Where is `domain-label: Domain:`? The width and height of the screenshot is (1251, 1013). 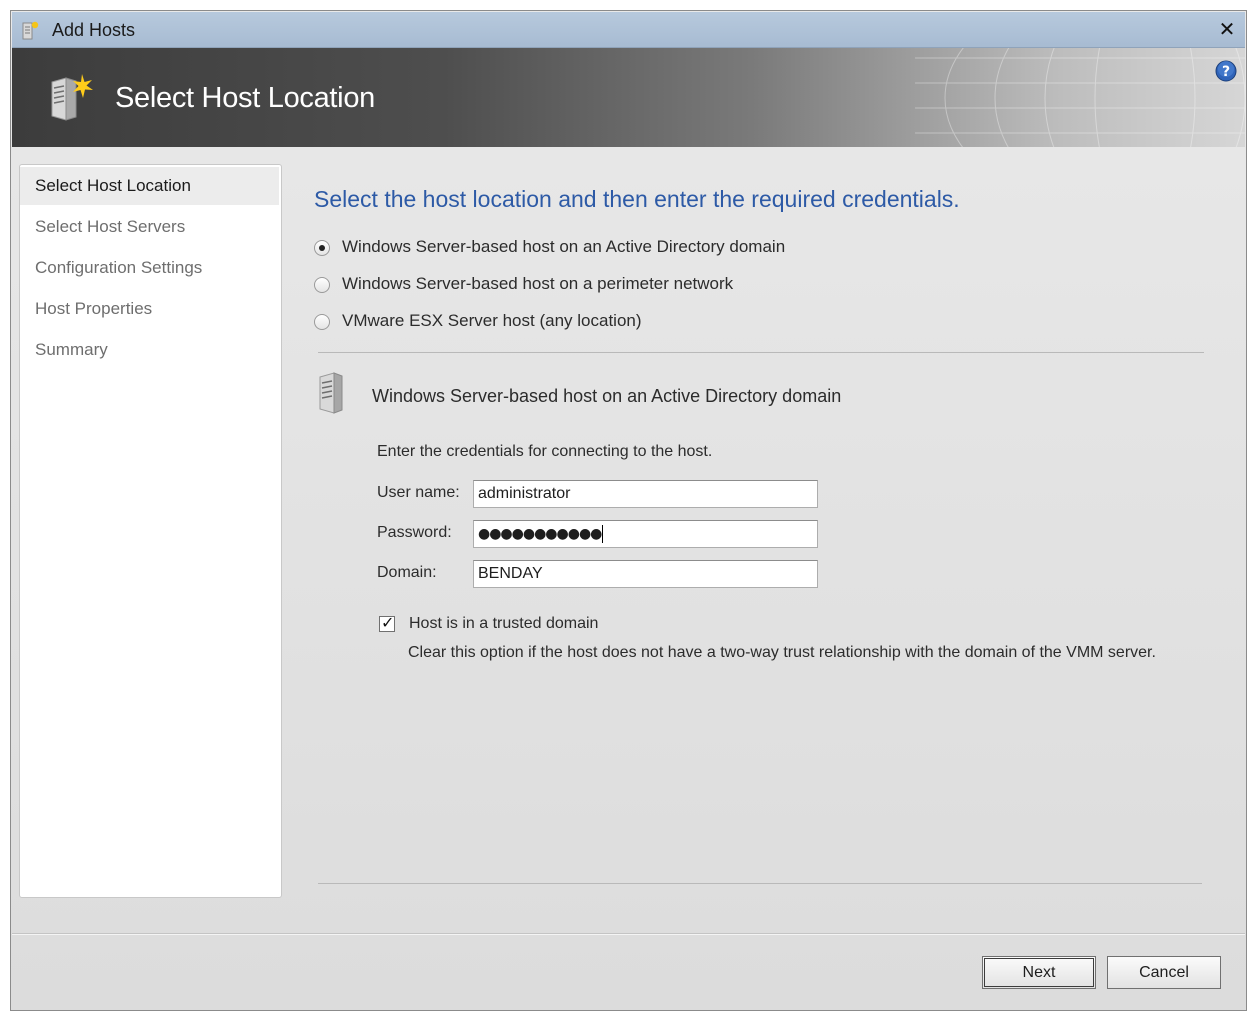
domain-label: Domain: is located at coordinates (407, 572).